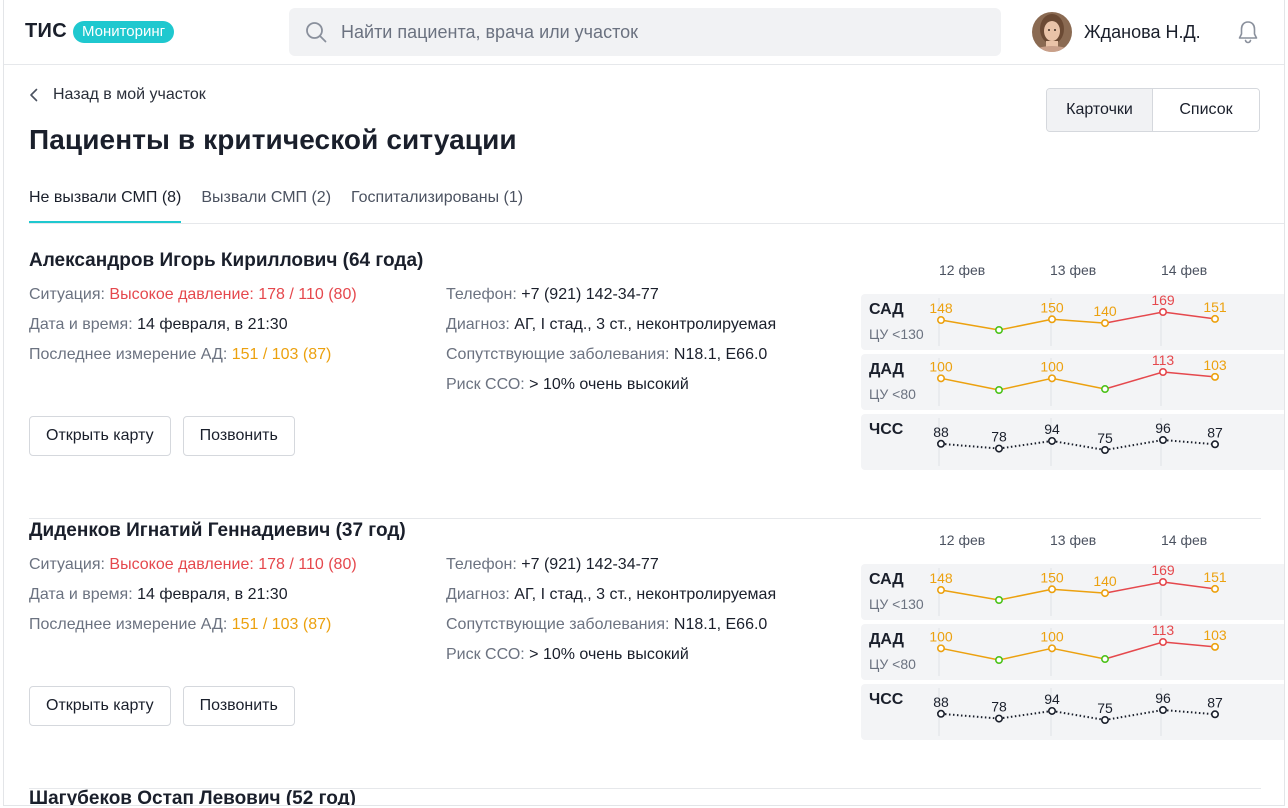 Image resolution: width=1288 pixels, height=808 pixels. What do you see at coordinates (212, 594) in the screenshot?
I see `datetime-value: 14 февраля, в 21:30` at bounding box center [212, 594].